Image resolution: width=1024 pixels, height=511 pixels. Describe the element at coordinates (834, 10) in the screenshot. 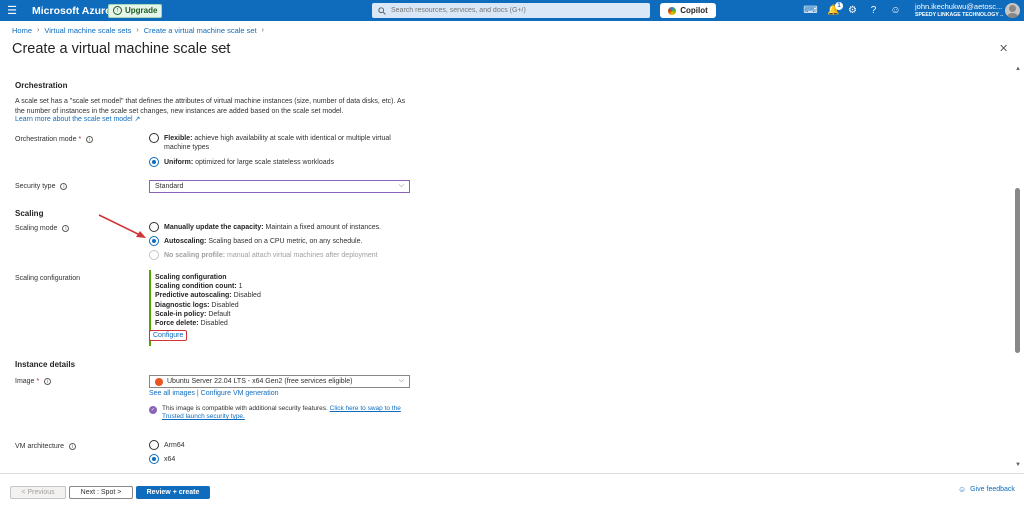

I see `notifications-icon: 🔔 1` at that location.